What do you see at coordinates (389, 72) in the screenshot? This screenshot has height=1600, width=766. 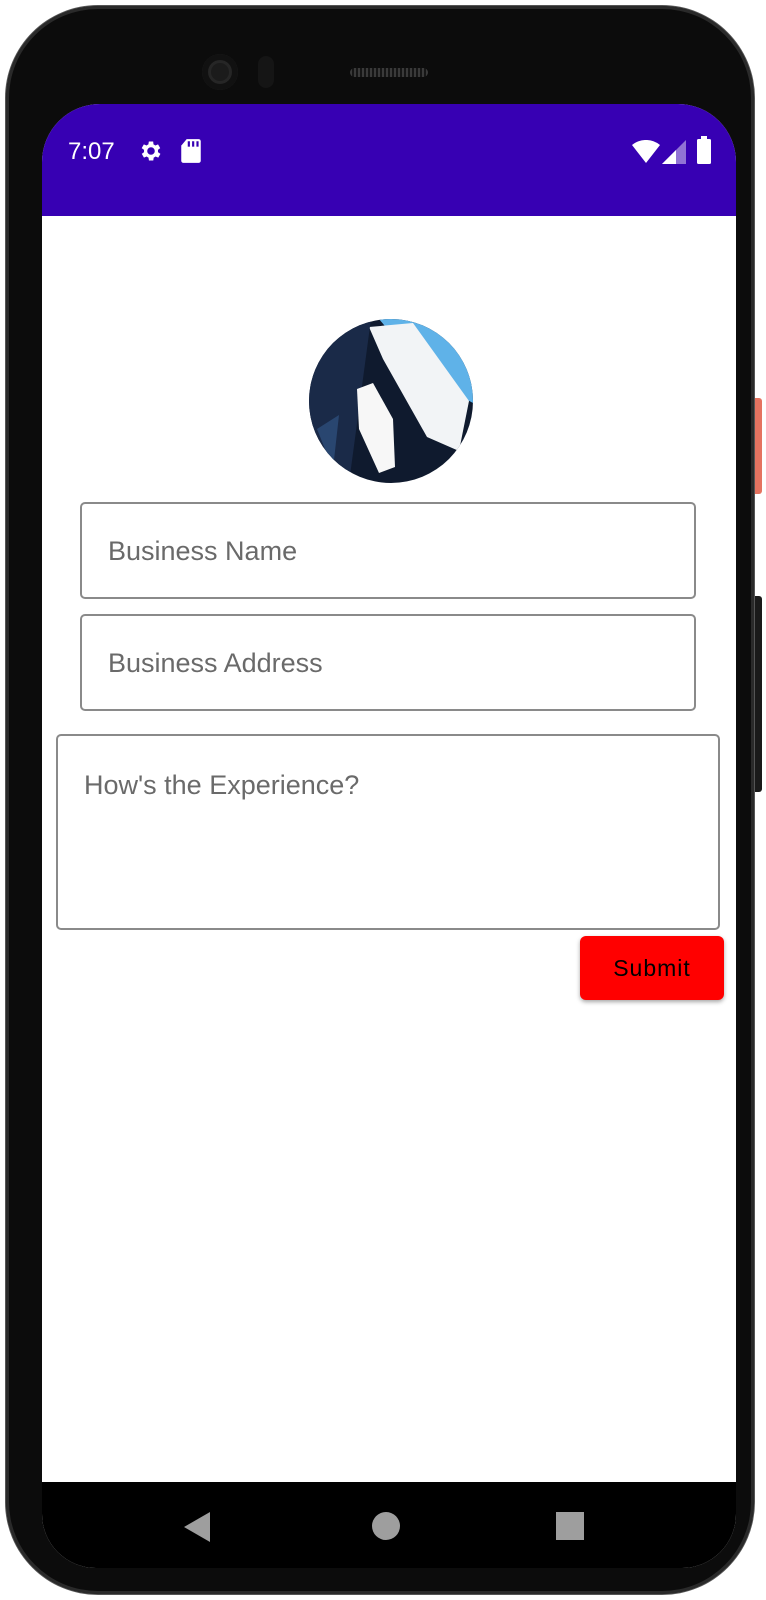 I see `earpiece-speaker` at bounding box center [389, 72].